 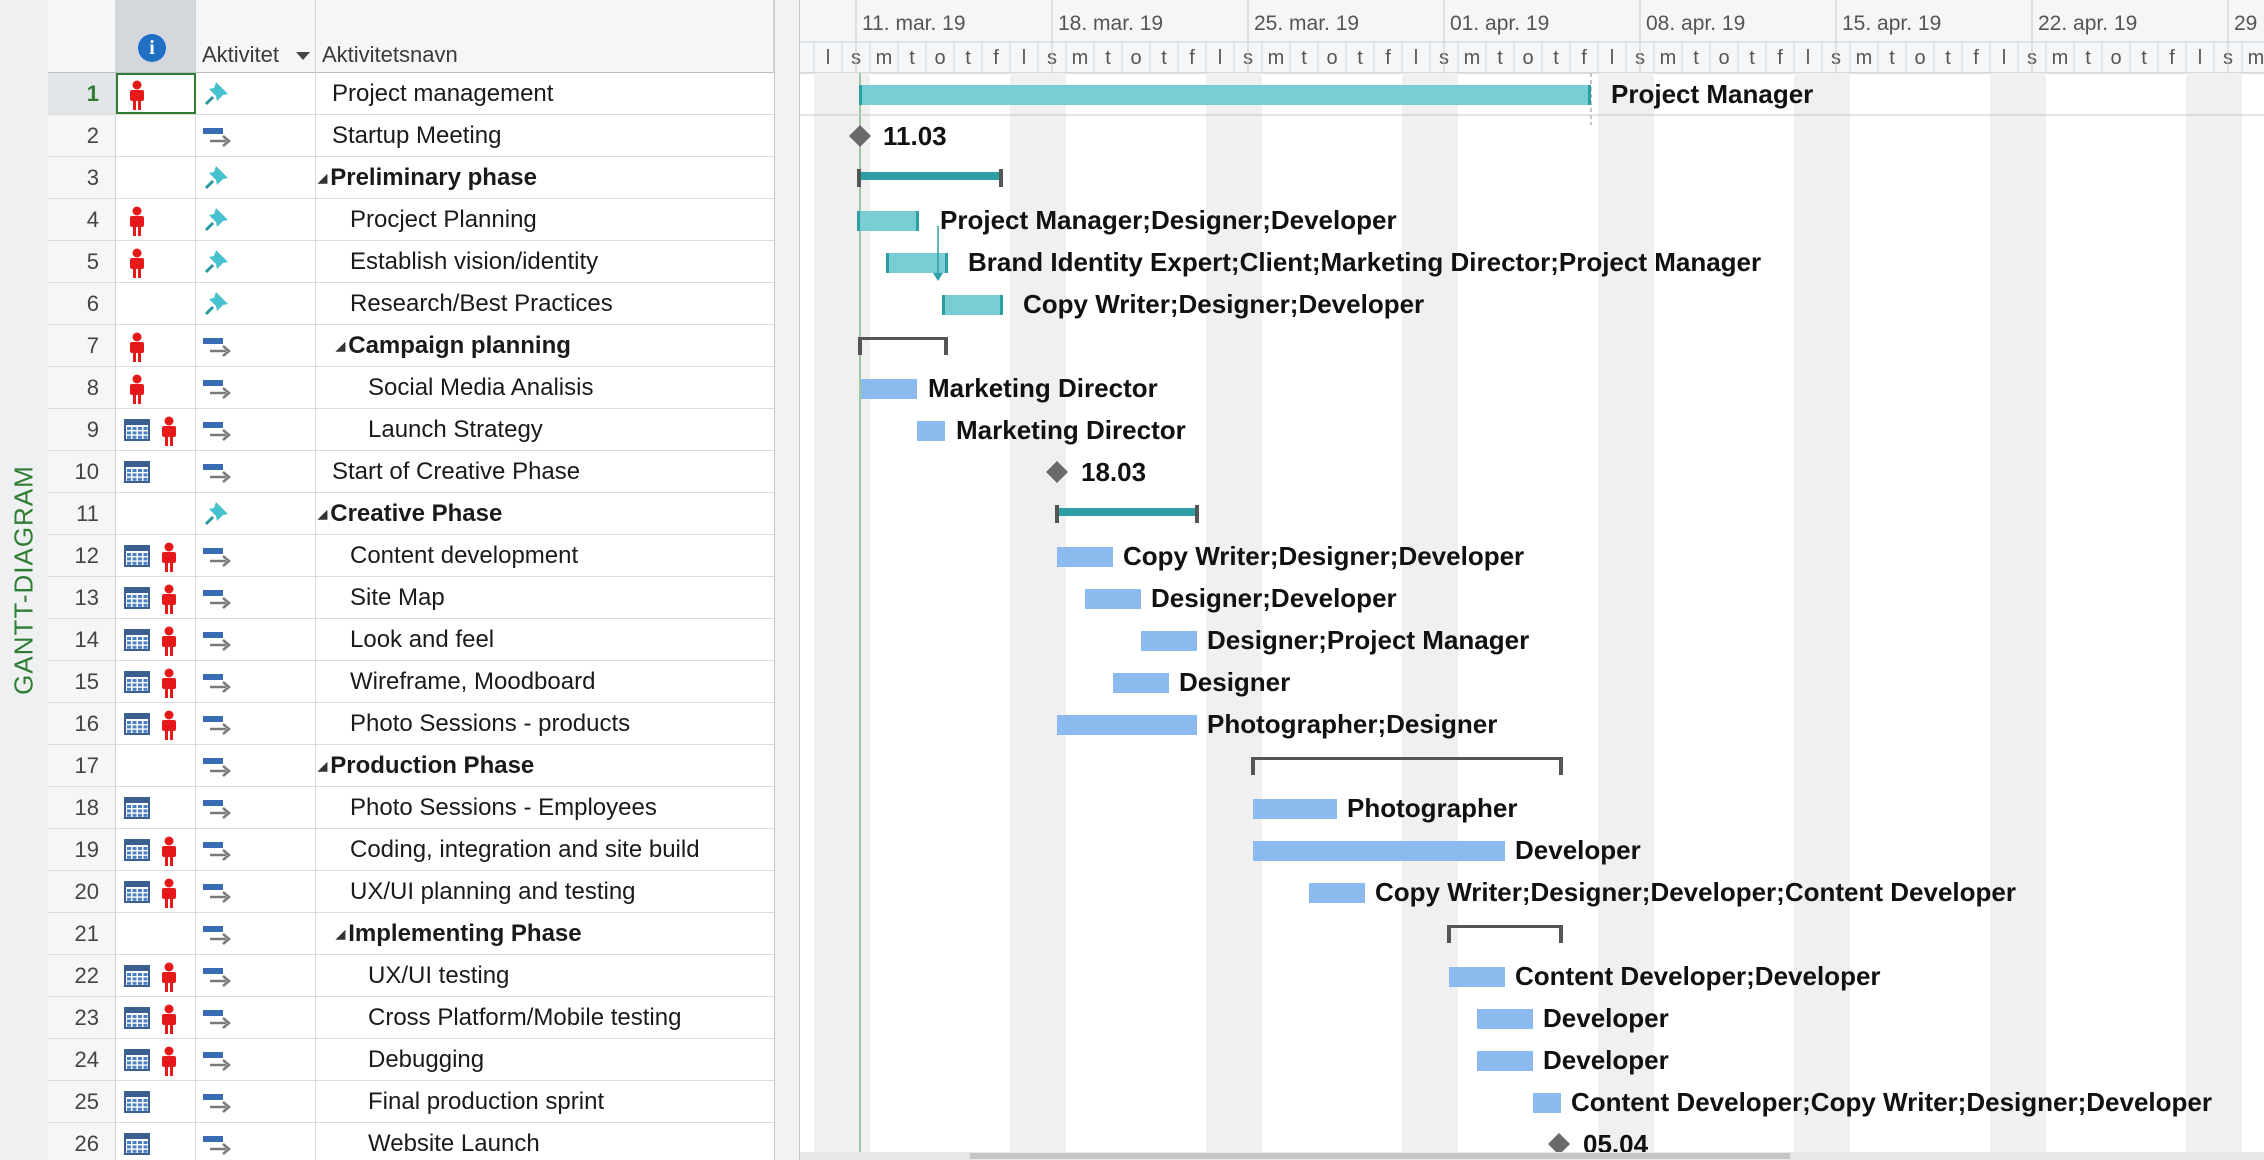 I want to click on table-row: 18 Photo Sessions - Employees, so click(x=411, y=808).